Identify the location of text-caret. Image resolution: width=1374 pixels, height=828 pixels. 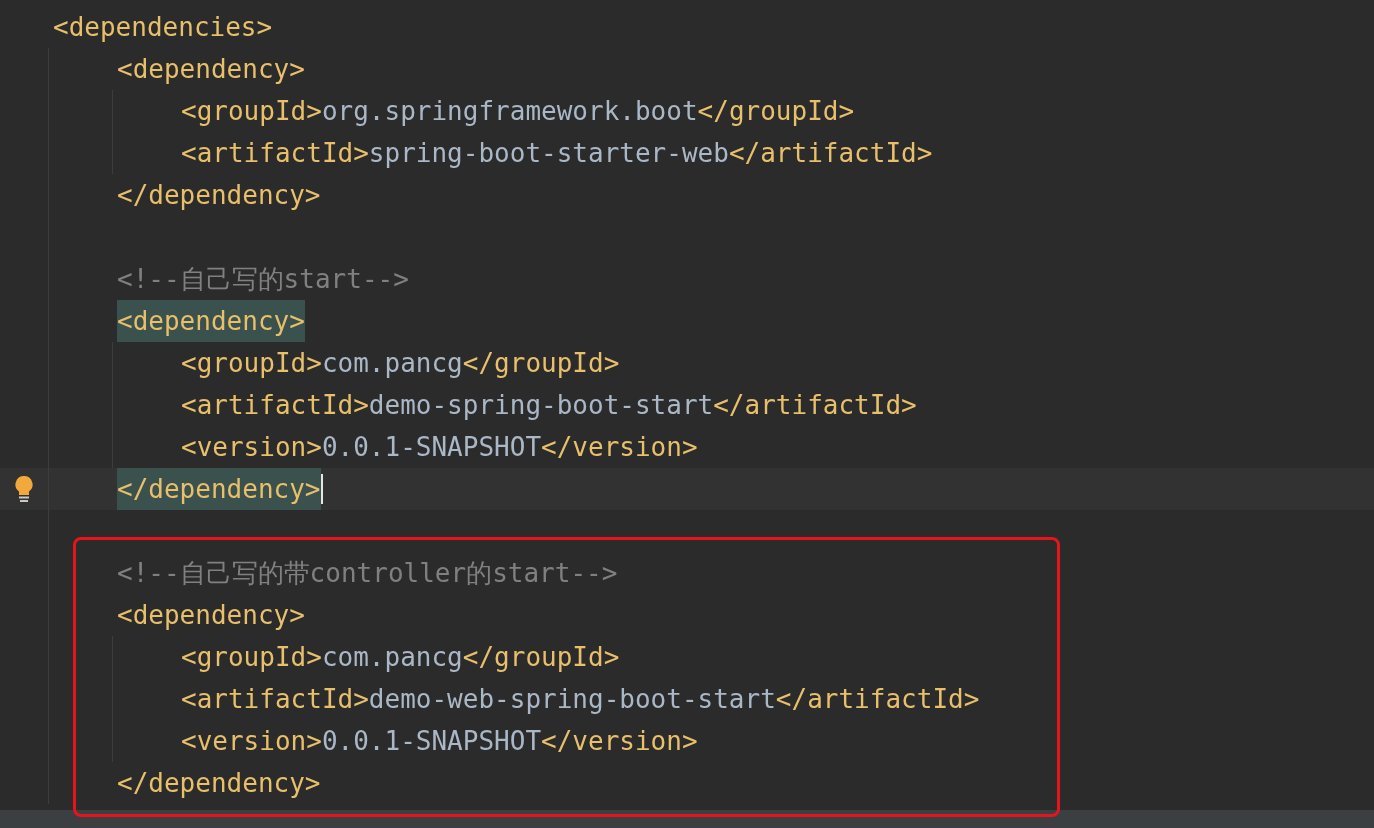
(321, 489).